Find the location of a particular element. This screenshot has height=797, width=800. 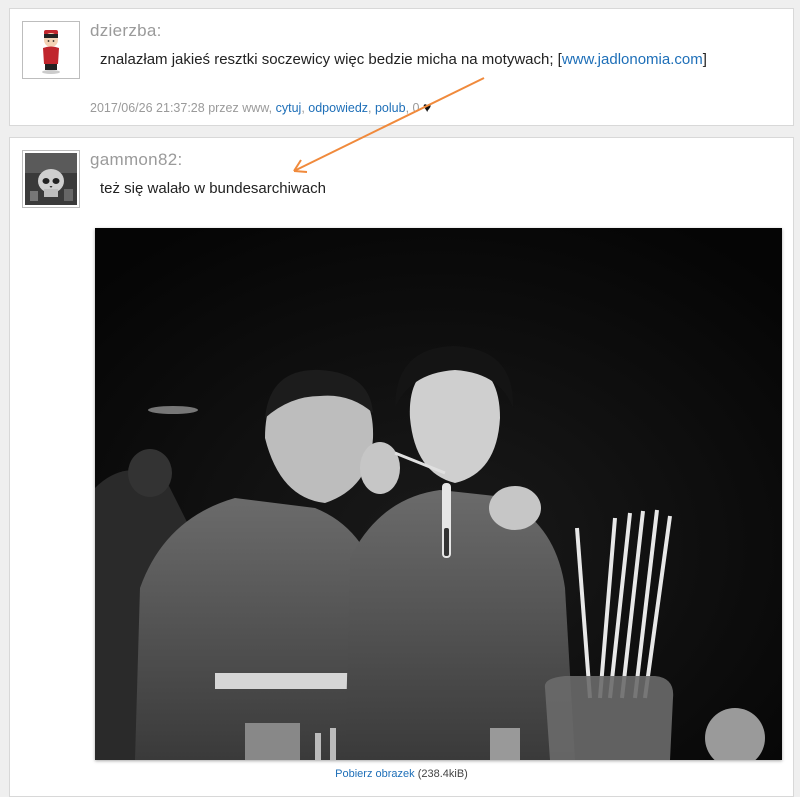

jadlonomia-link: www.jadlonomia.com is located at coordinates (632, 59).